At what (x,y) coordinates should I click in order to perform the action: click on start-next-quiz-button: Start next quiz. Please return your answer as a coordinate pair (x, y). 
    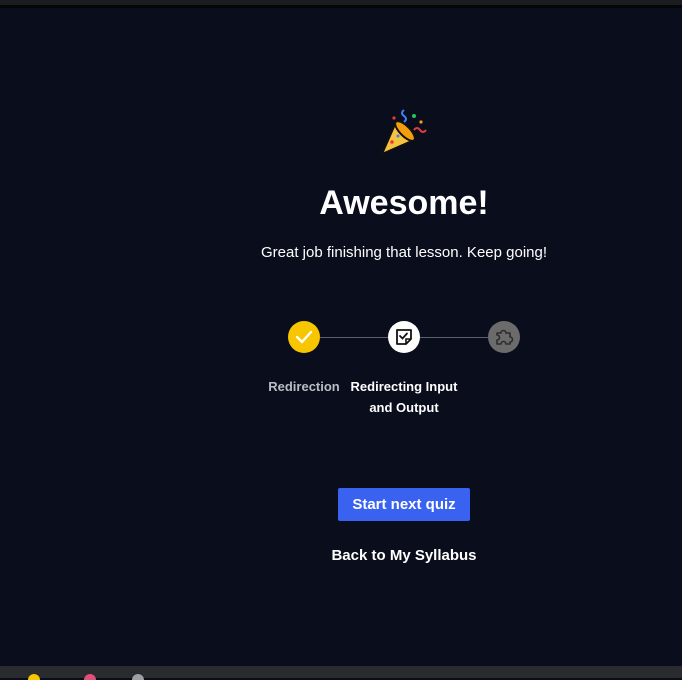
    Looking at the image, I should click on (404, 504).